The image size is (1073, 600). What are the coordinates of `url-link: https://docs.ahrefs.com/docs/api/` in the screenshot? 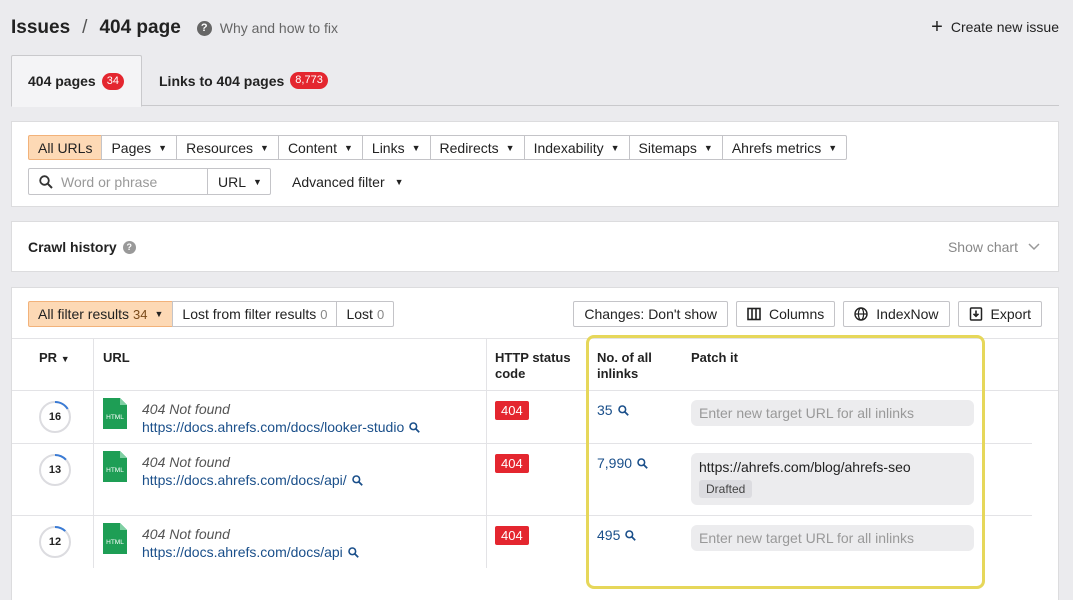 It's located at (252, 480).